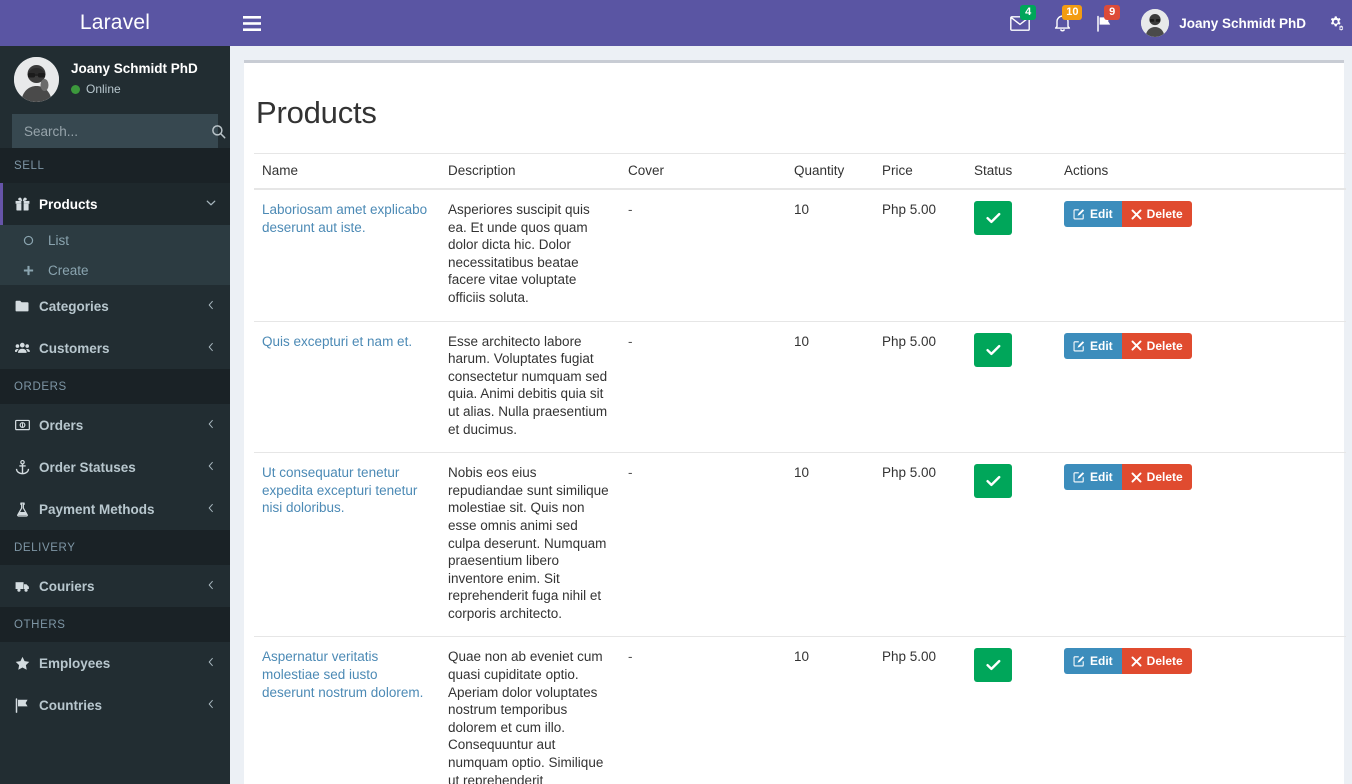 The width and height of the screenshot is (1352, 784). I want to click on sidebar-item-label: Categories, so click(74, 306).